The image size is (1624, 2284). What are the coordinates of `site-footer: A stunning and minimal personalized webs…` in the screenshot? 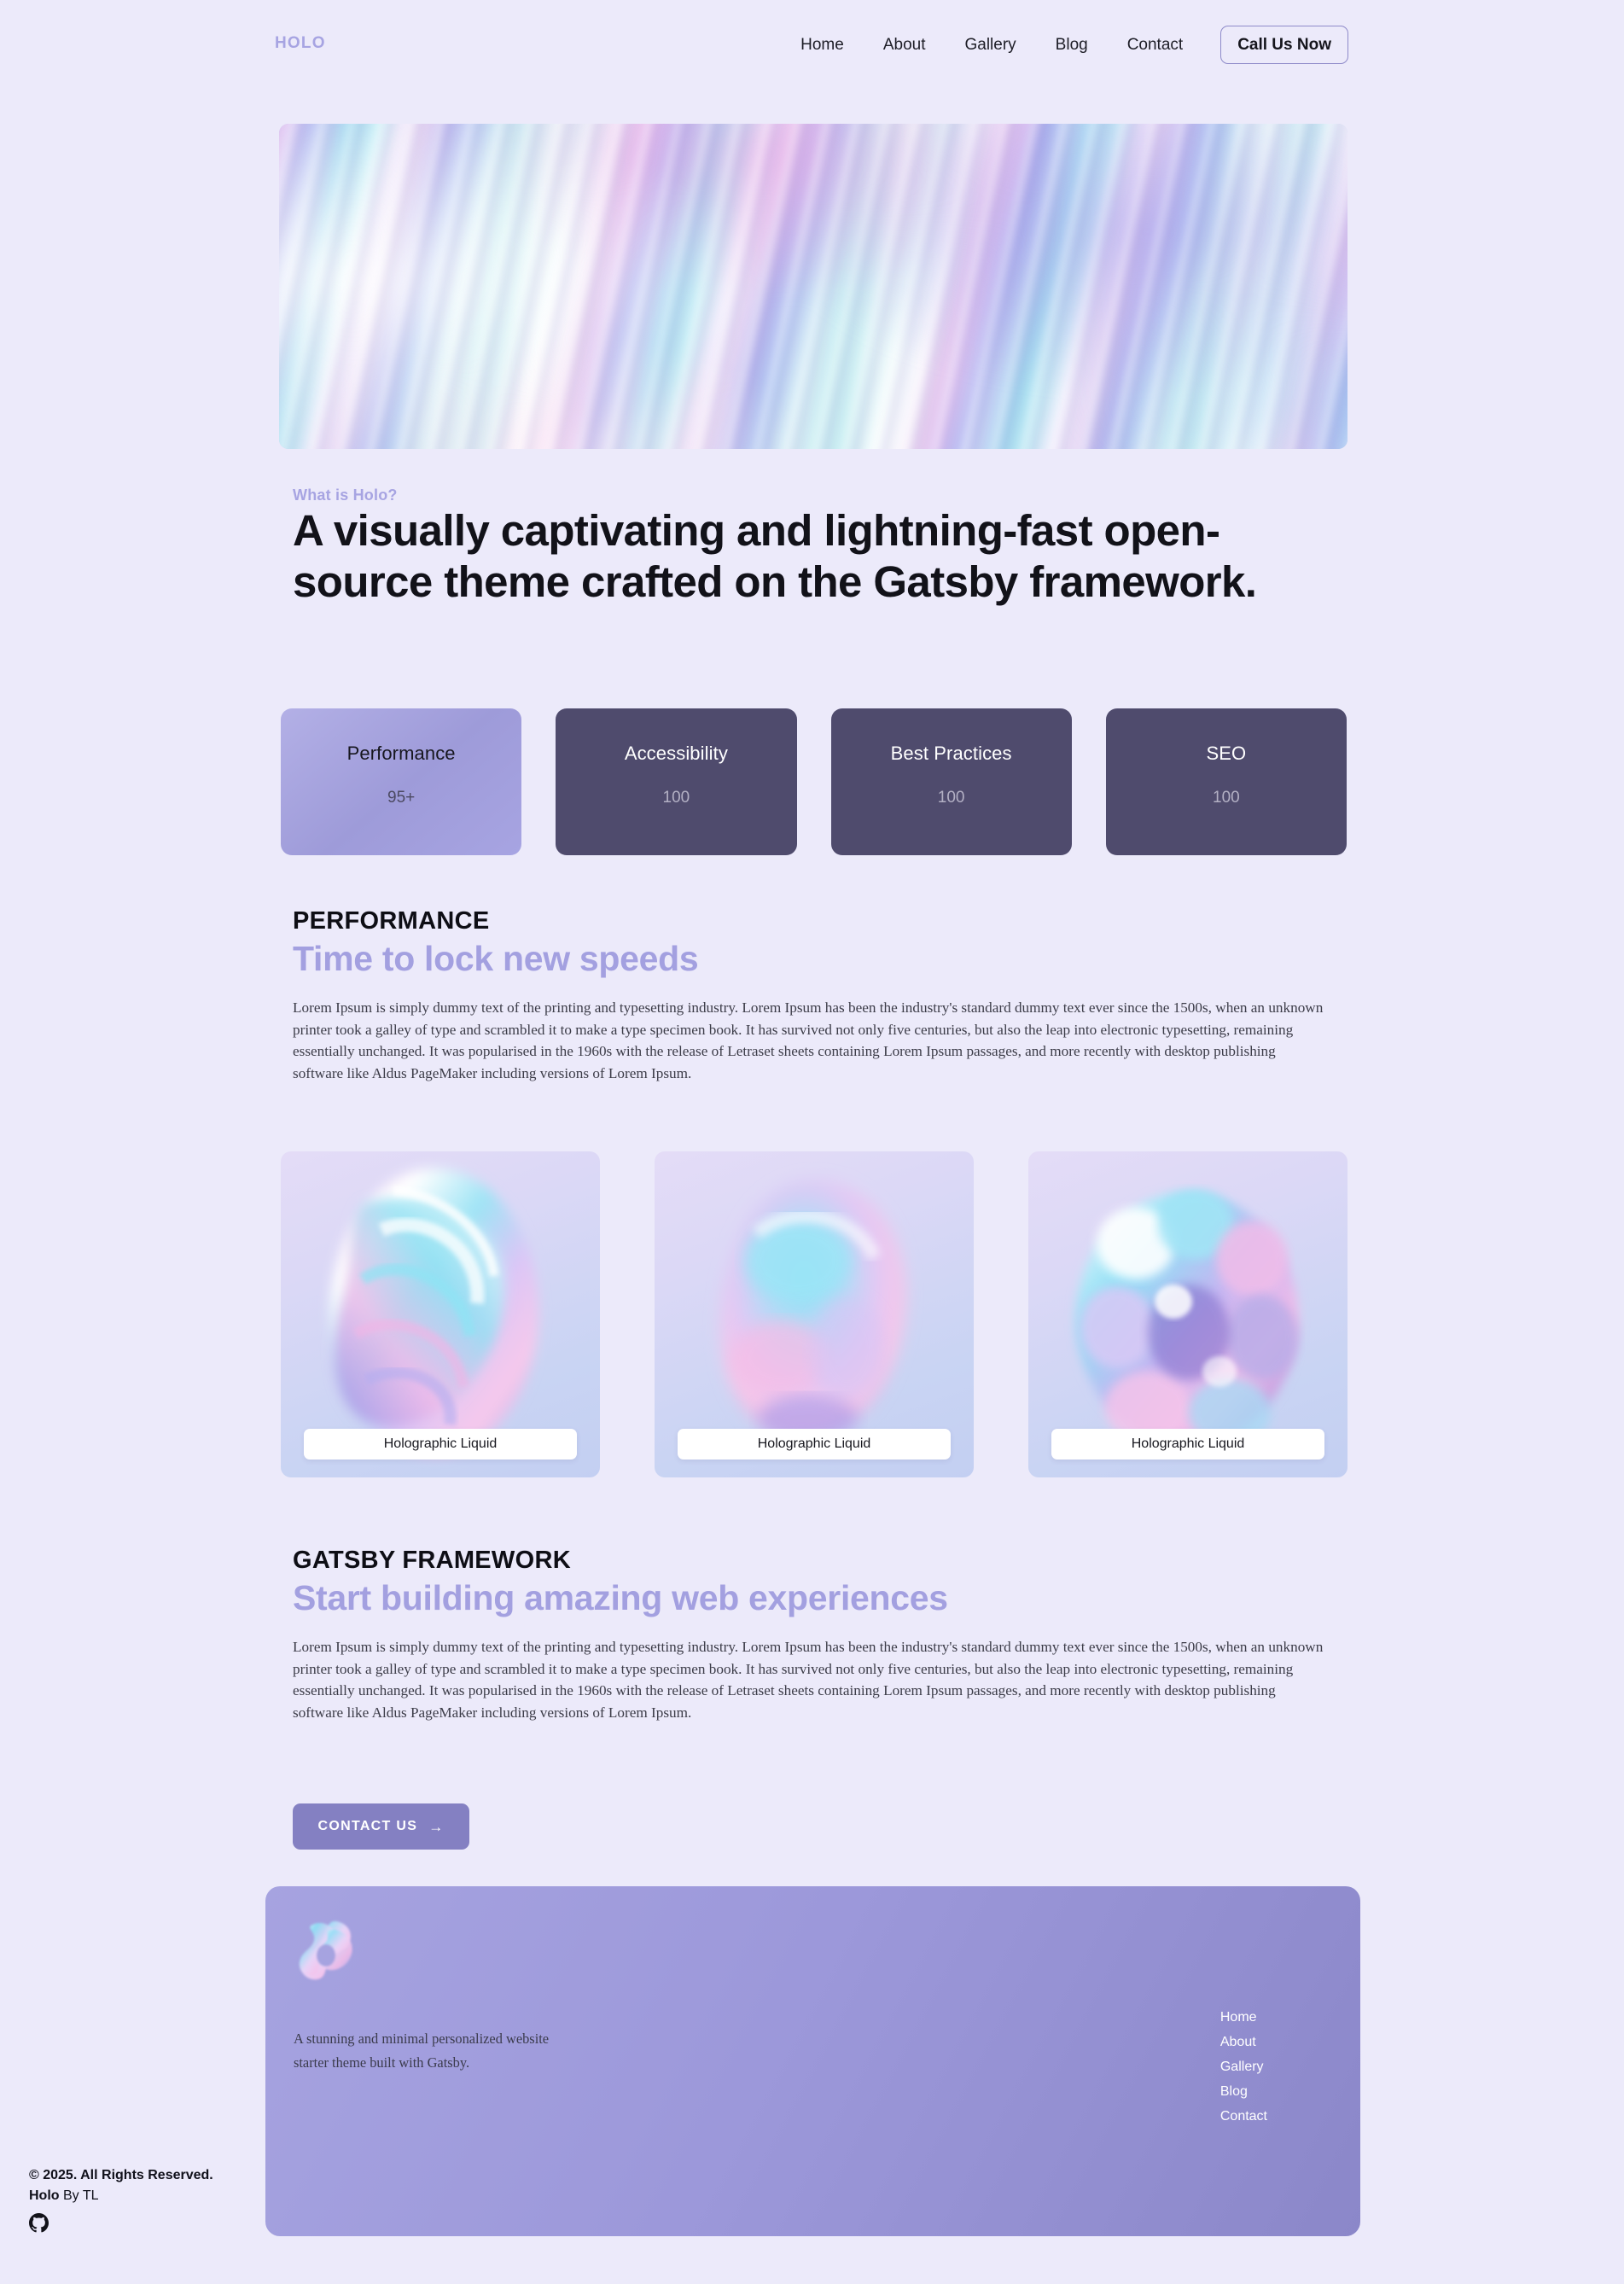 It's located at (813, 2061).